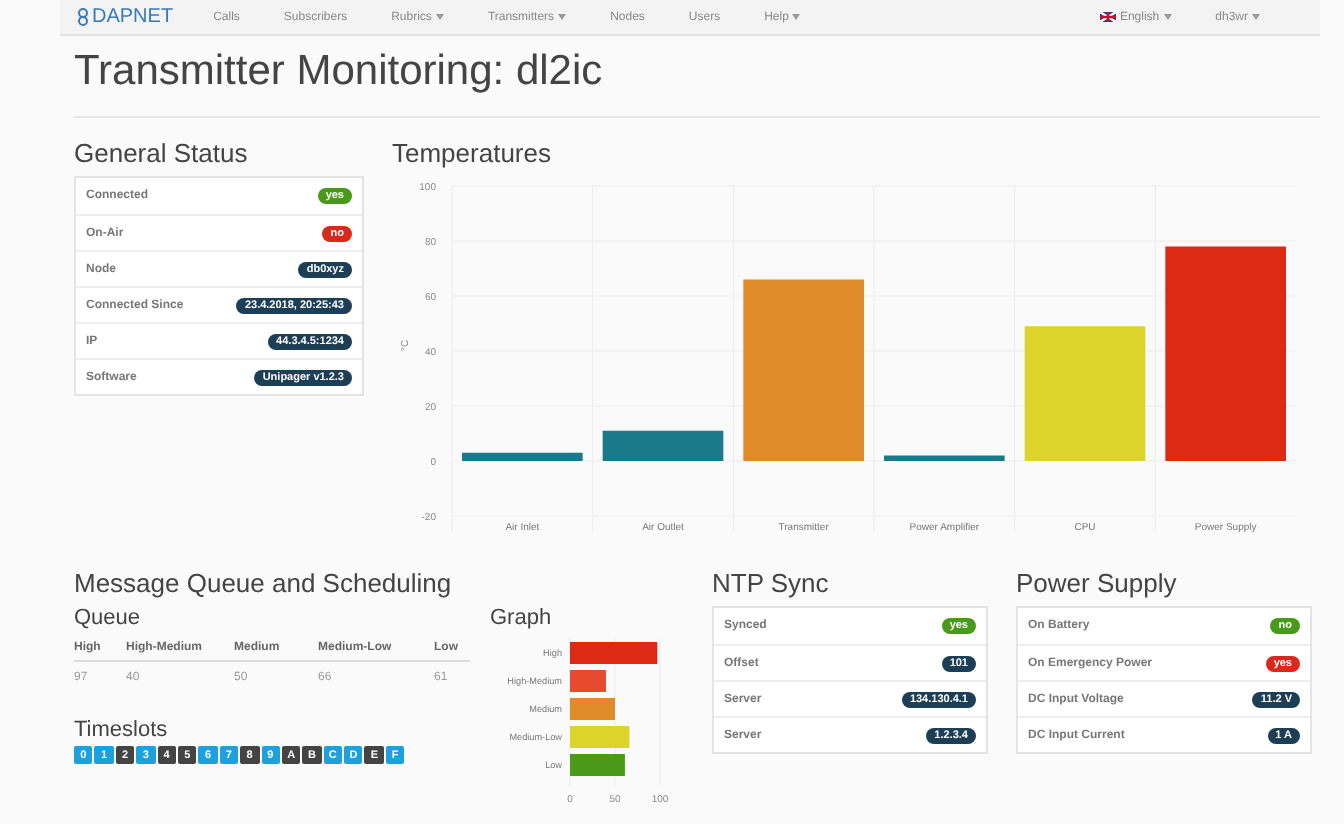  I want to click on flag-icon, so click(1107, 17).